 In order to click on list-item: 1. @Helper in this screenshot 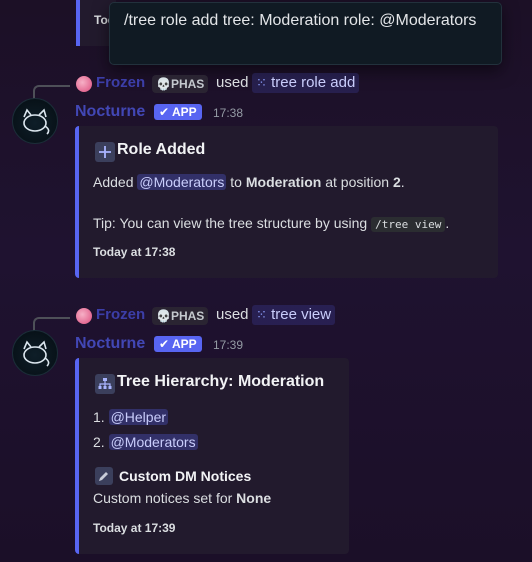, I will do `click(131, 417)`.